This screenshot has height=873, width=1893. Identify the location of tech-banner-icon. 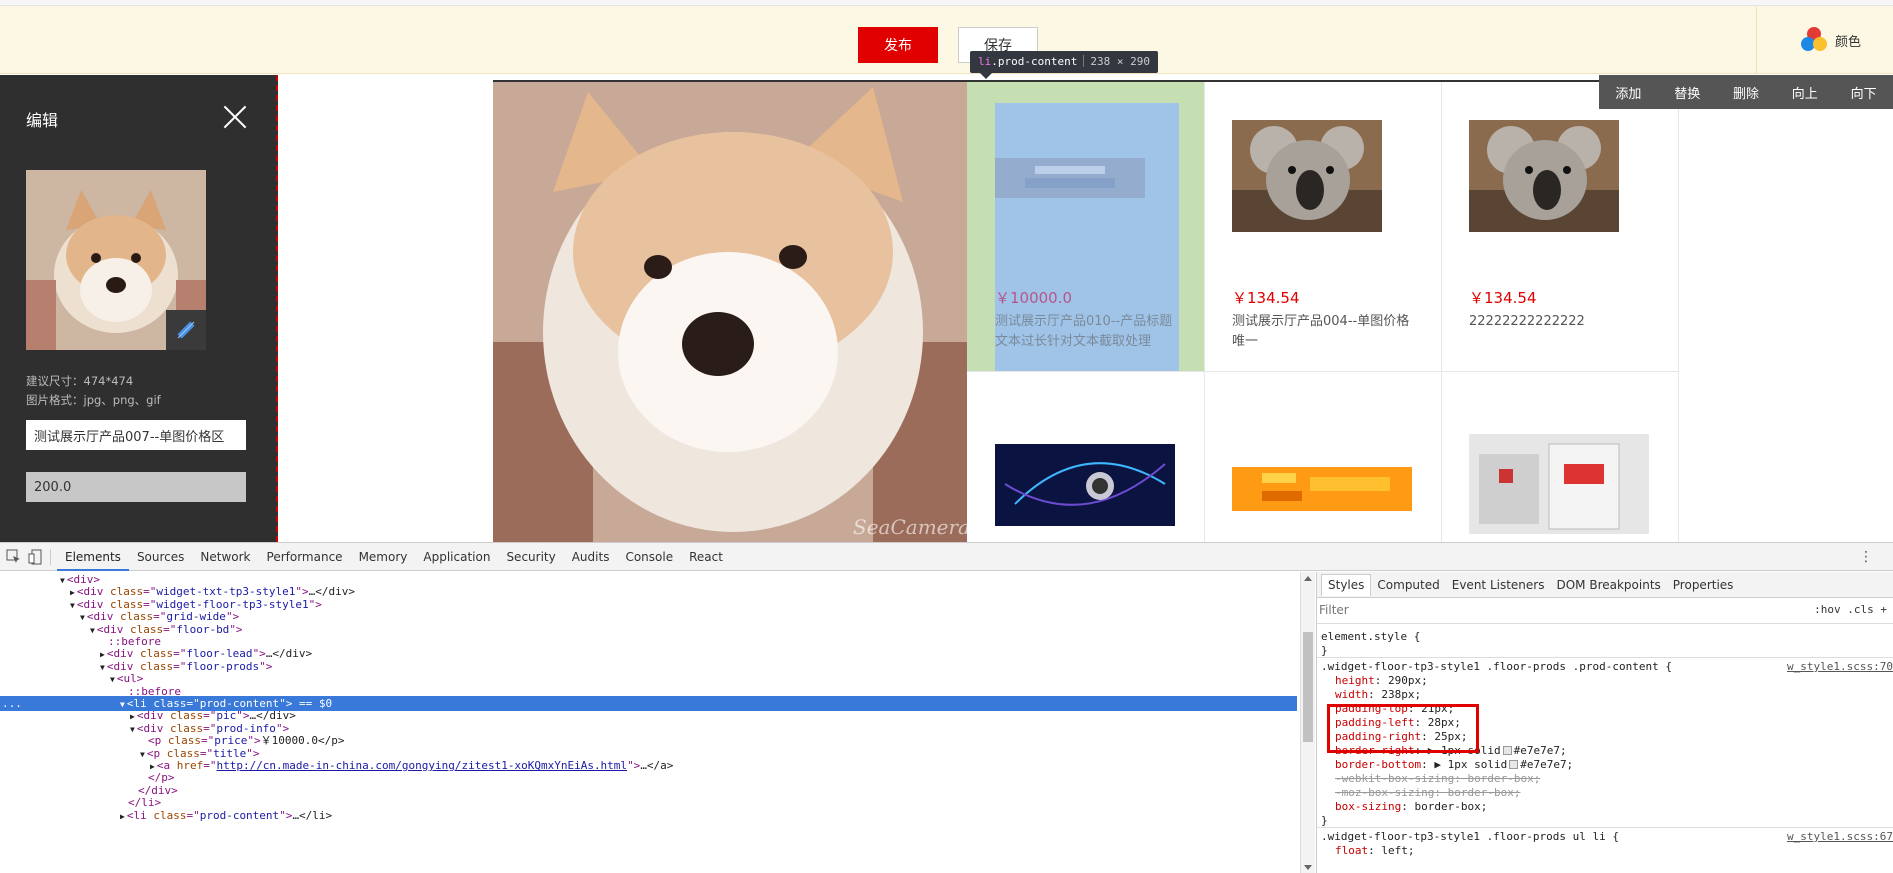
(1085, 485).